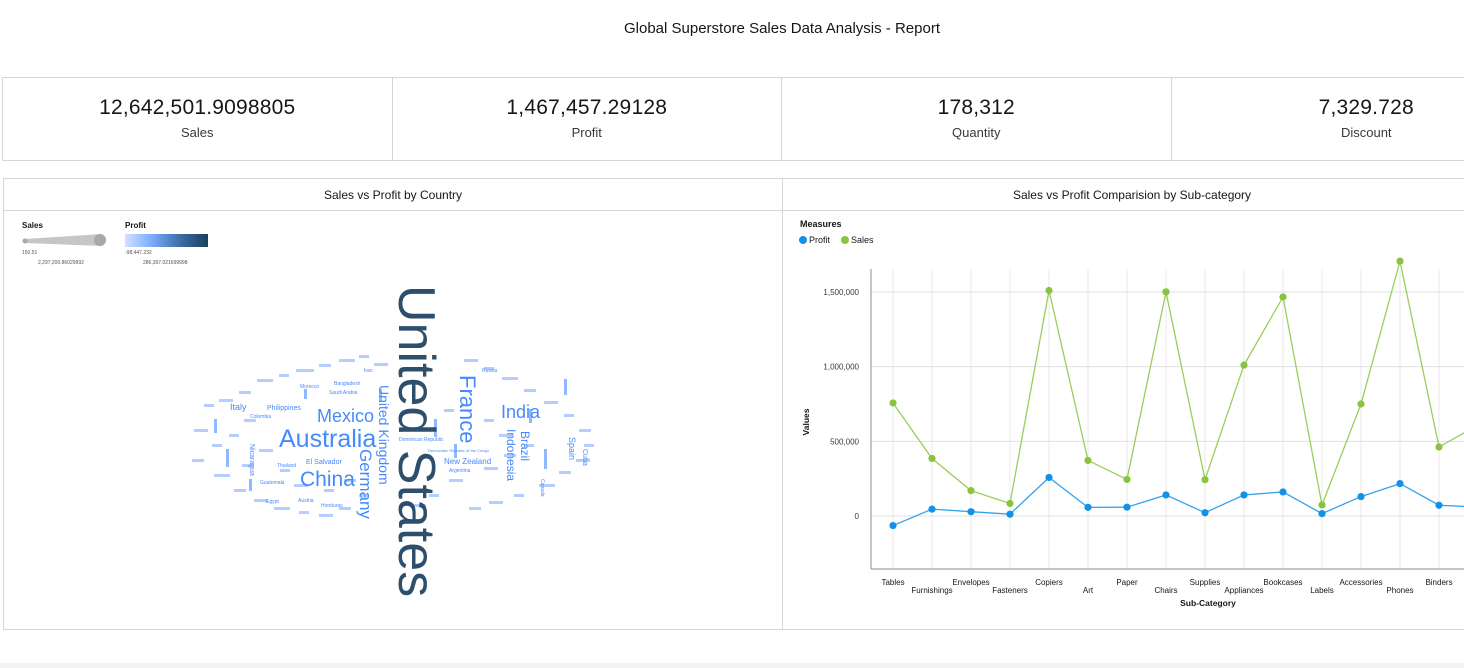  What do you see at coordinates (197, 132) in the screenshot?
I see `kpi-label: Sales` at bounding box center [197, 132].